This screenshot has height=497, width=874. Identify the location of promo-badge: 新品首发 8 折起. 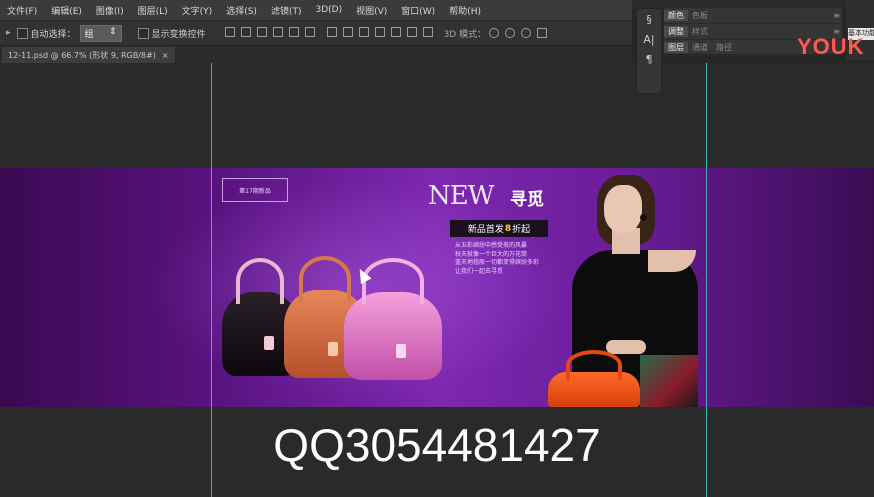
(499, 228).